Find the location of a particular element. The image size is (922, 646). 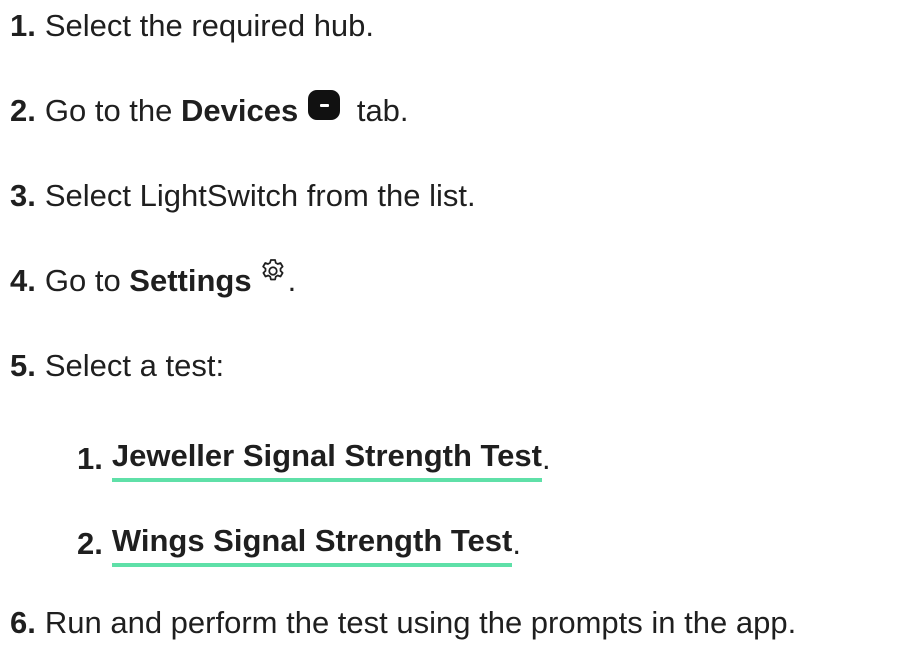

substep-2: 2. Wings Signal Strength Test . is located at coordinates (299, 544).